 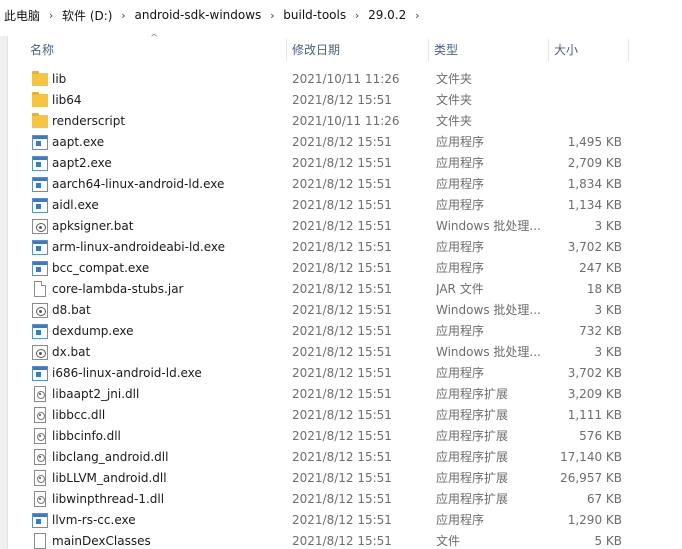 I want to click on file-name: dexdump.exe, so click(x=93, y=331).